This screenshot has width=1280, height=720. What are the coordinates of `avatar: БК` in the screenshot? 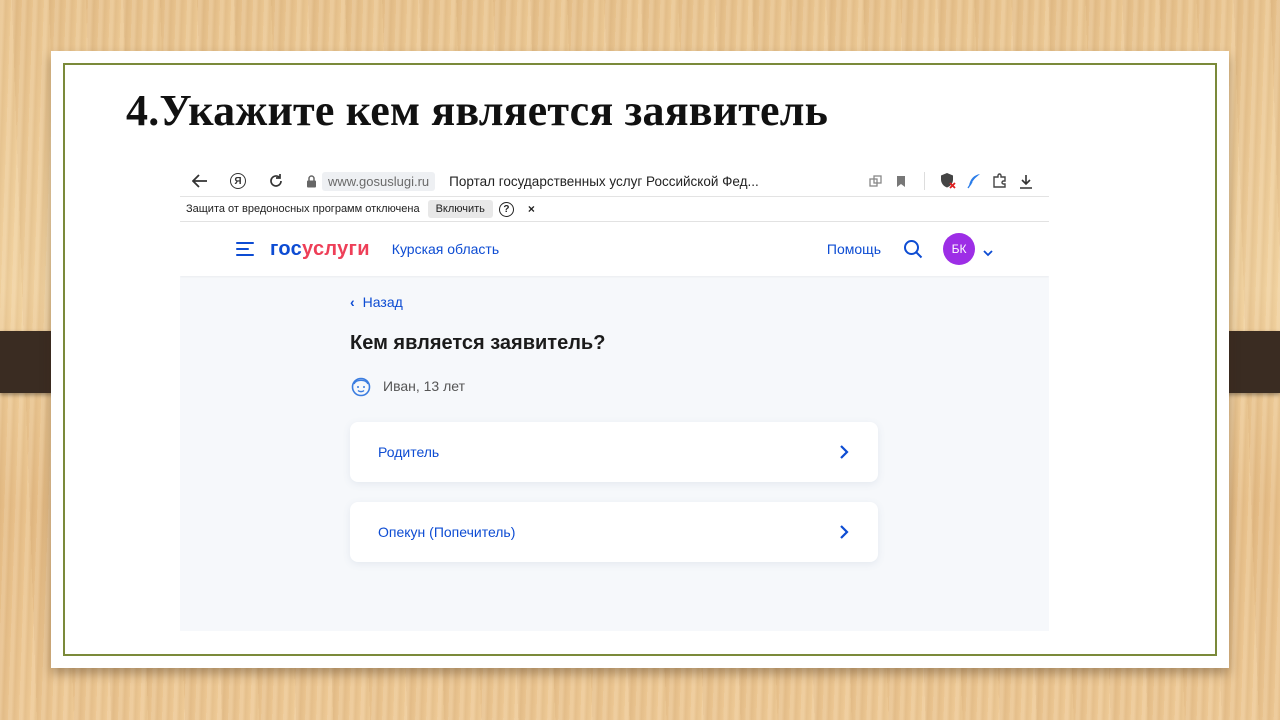 It's located at (959, 249).